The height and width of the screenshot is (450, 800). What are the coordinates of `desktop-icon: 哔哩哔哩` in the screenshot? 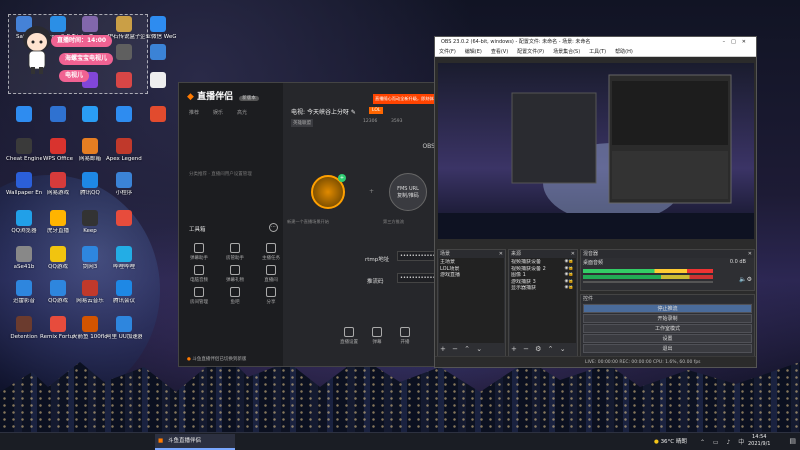 It's located at (124, 258).